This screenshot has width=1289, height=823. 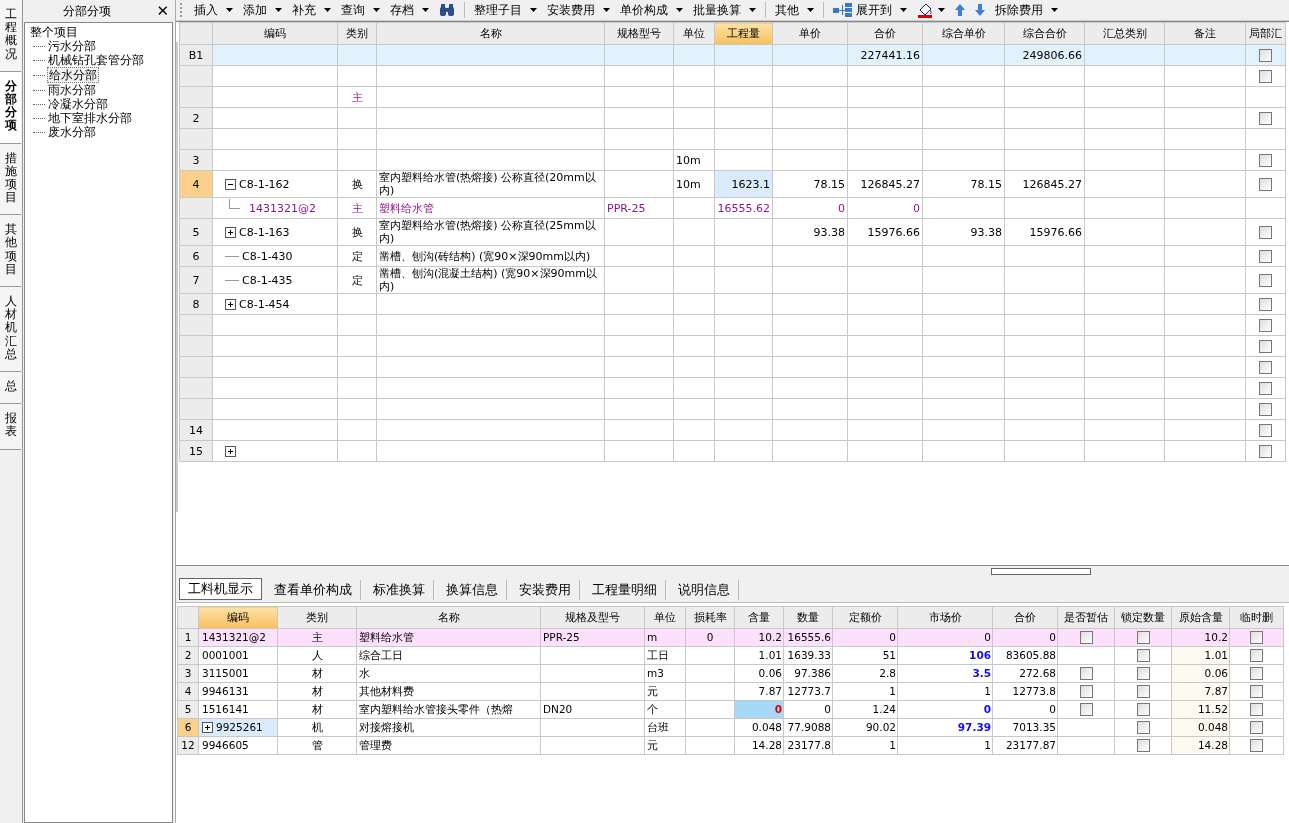 What do you see at coordinates (72, 46) in the screenshot?
I see `tree-item: 污水分部` at bounding box center [72, 46].